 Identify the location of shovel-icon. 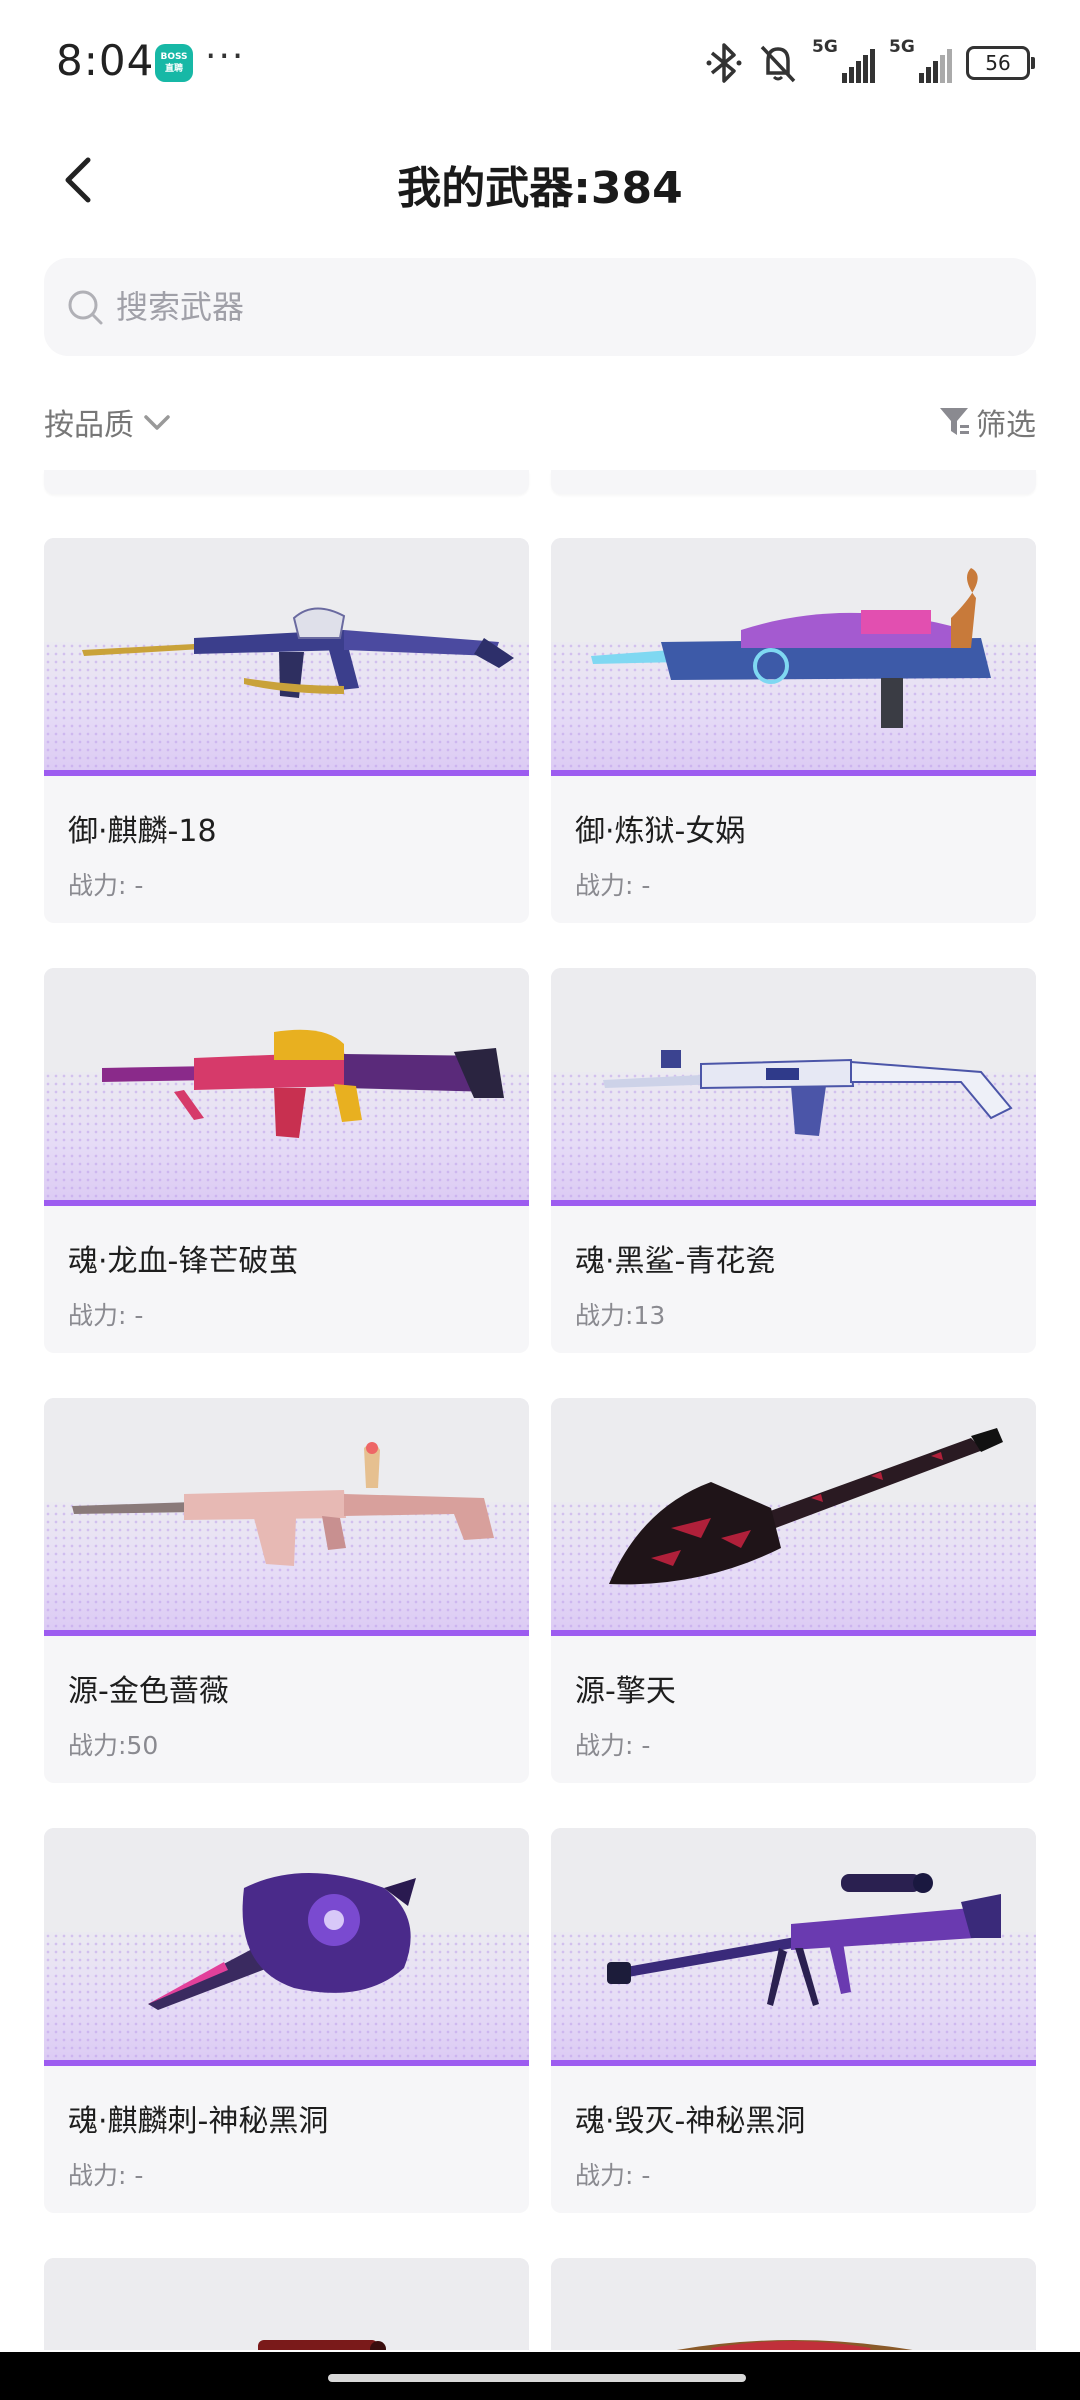
(806, 1506).